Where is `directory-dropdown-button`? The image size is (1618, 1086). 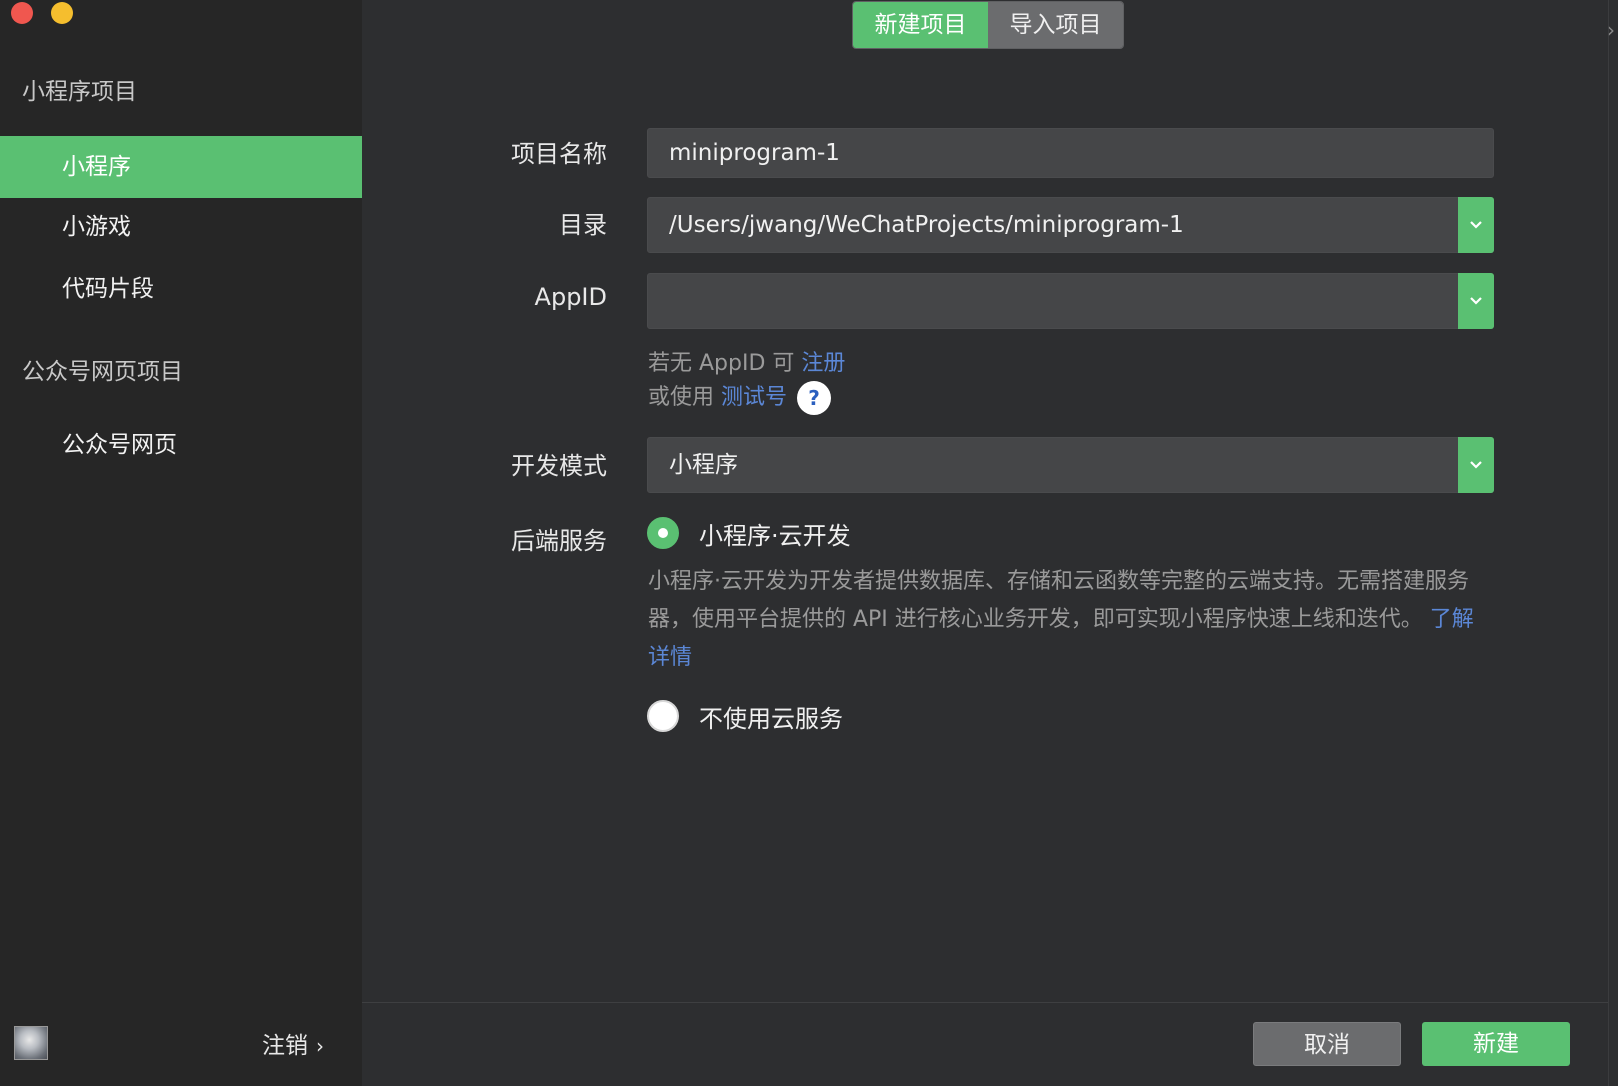
directory-dropdown-button is located at coordinates (1476, 225).